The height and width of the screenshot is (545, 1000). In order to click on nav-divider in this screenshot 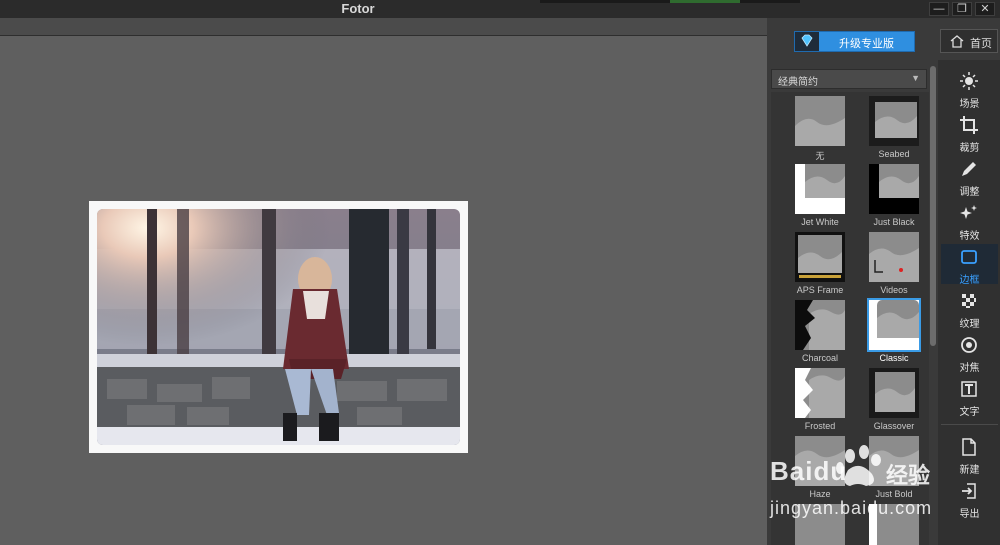, I will do `click(969, 424)`.